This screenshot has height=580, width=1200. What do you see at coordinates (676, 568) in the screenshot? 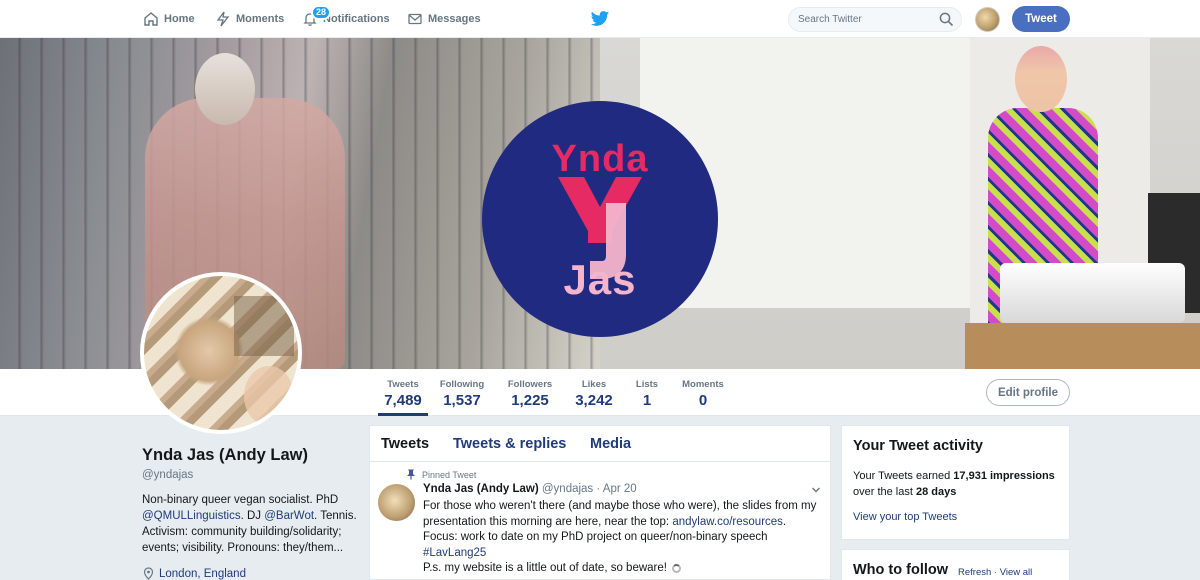
I see `loading-spinner-icon` at bounding box center [676, 568].